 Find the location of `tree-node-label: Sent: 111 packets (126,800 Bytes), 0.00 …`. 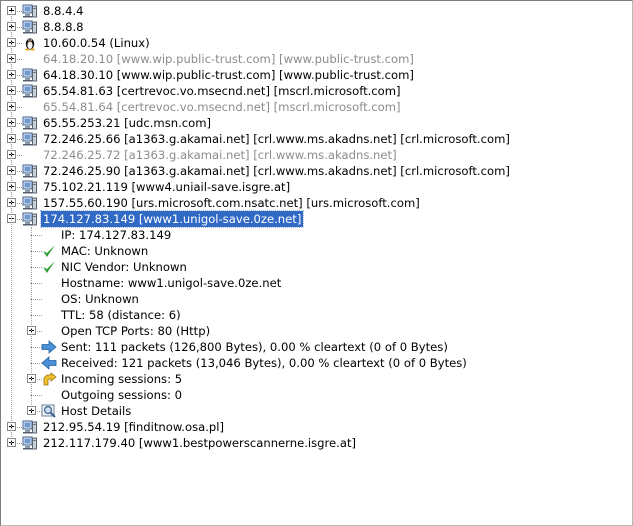

tree-node-label: Sent: 111 packets (126,800 Bytes), 0.00 … is located at coordinates (254, 347).